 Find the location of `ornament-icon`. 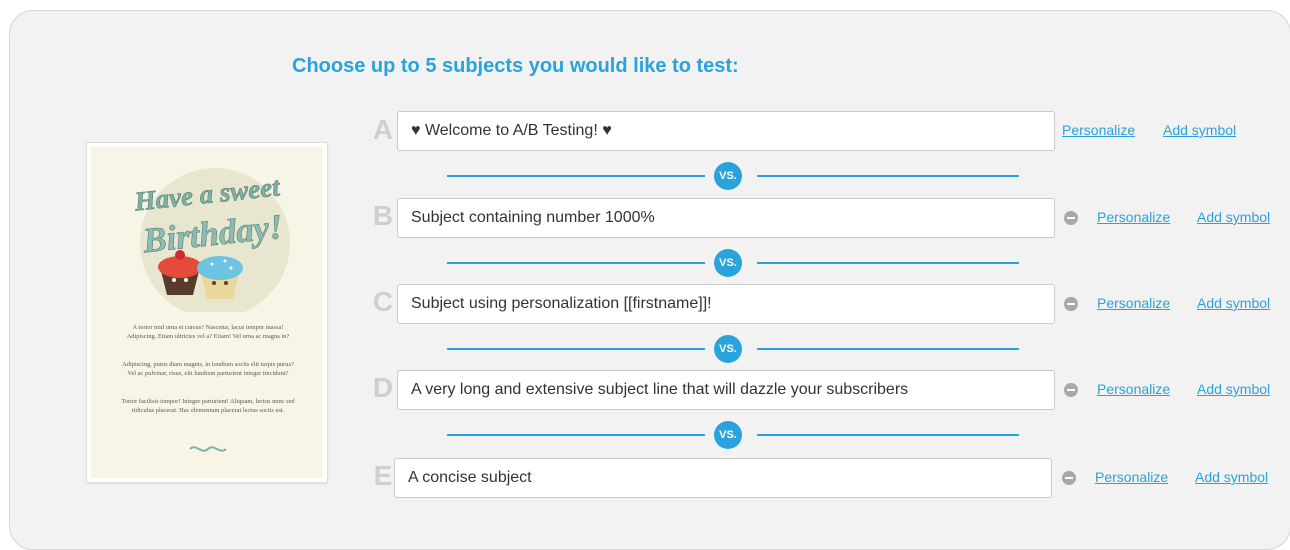

ornament-icon is located at coordinates (208, 449).